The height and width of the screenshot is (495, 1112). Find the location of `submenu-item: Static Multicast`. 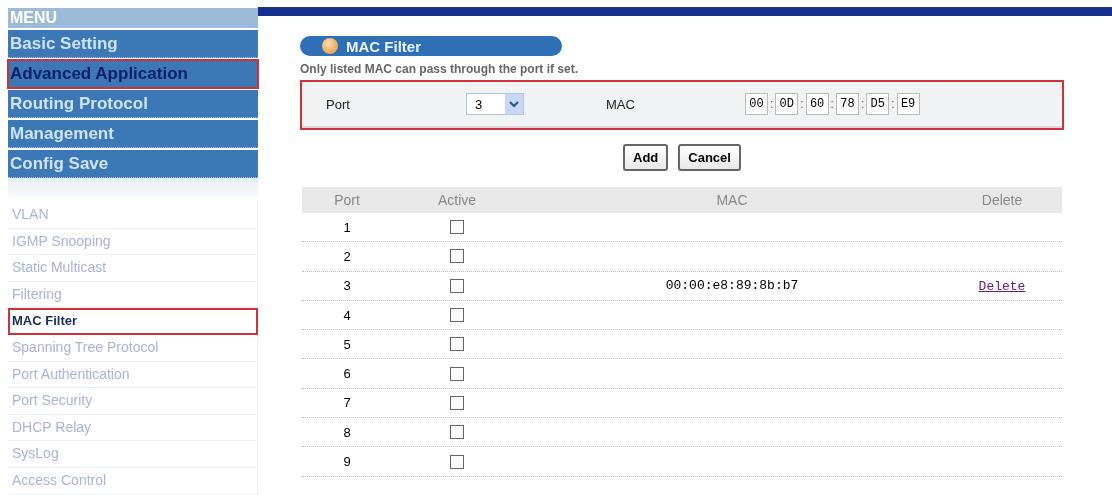

submenu-item: Static Multicast is located at coordinates (133, 268).